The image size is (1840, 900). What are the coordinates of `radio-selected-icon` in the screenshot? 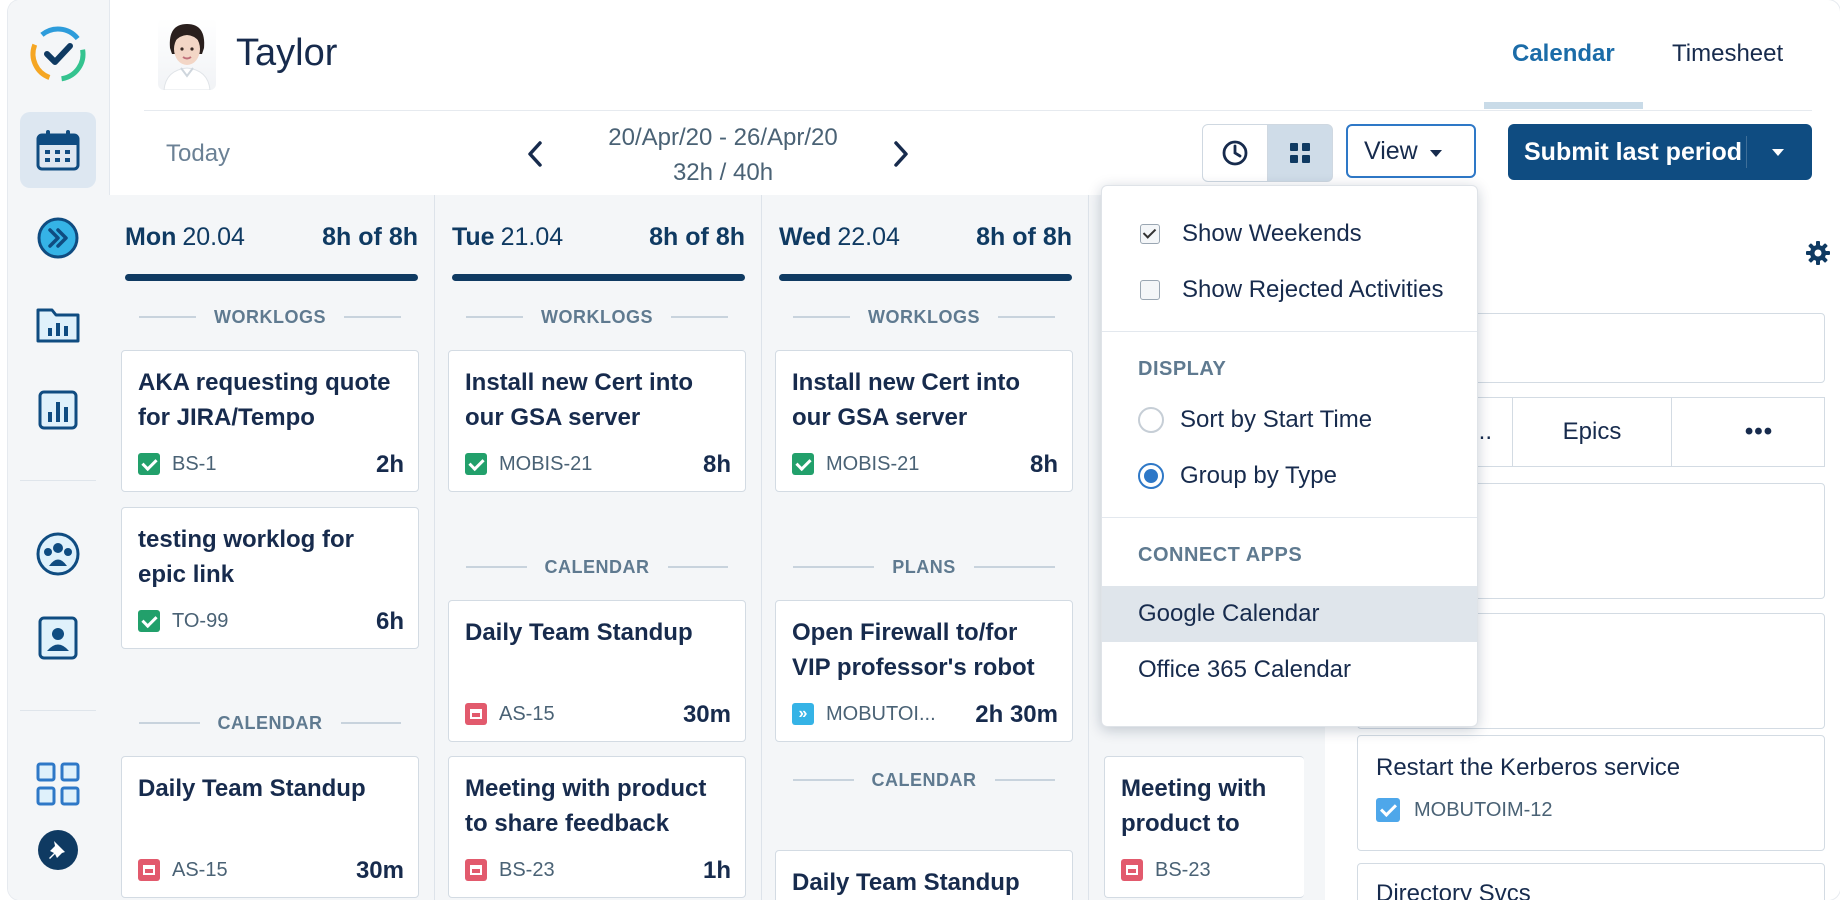 It's located at (1151, 476).